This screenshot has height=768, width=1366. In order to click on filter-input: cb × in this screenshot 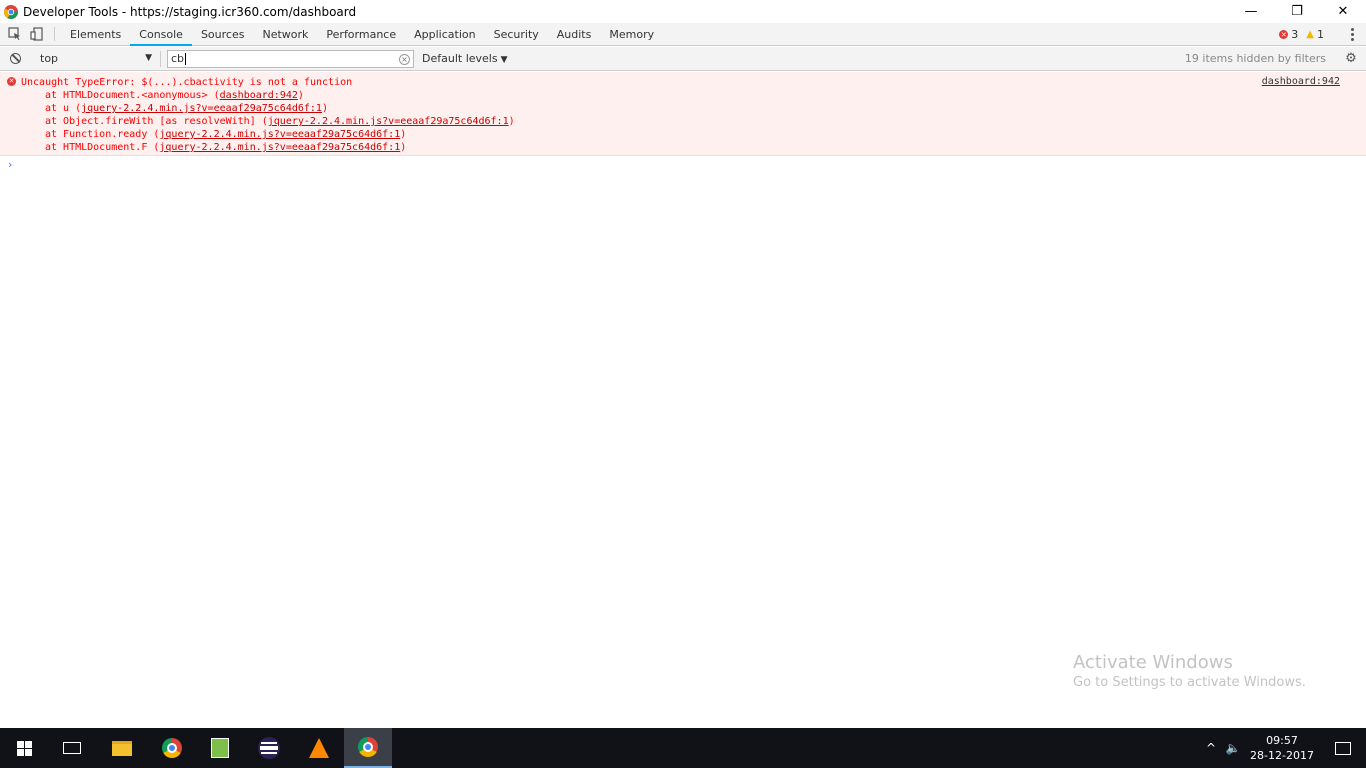, I will do `click(290, 58)`.